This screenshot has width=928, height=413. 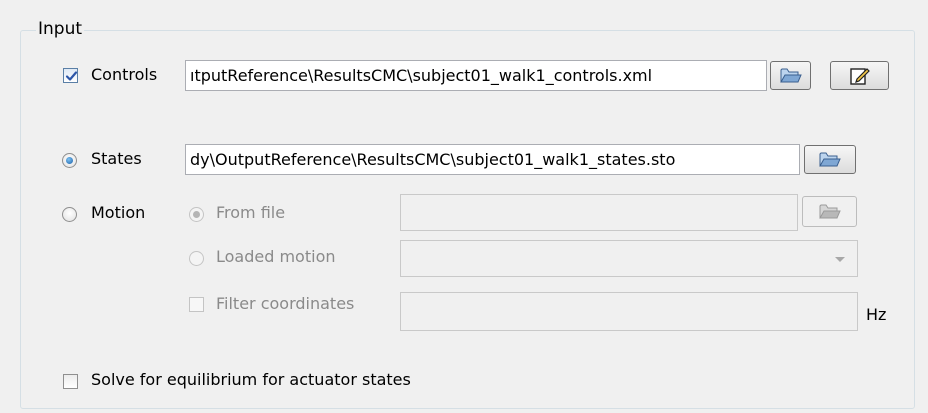 What do you see at coordinates (629, 311) in the screenshot?
I see `filter-frequency-field` at bounding box center [629, 311].